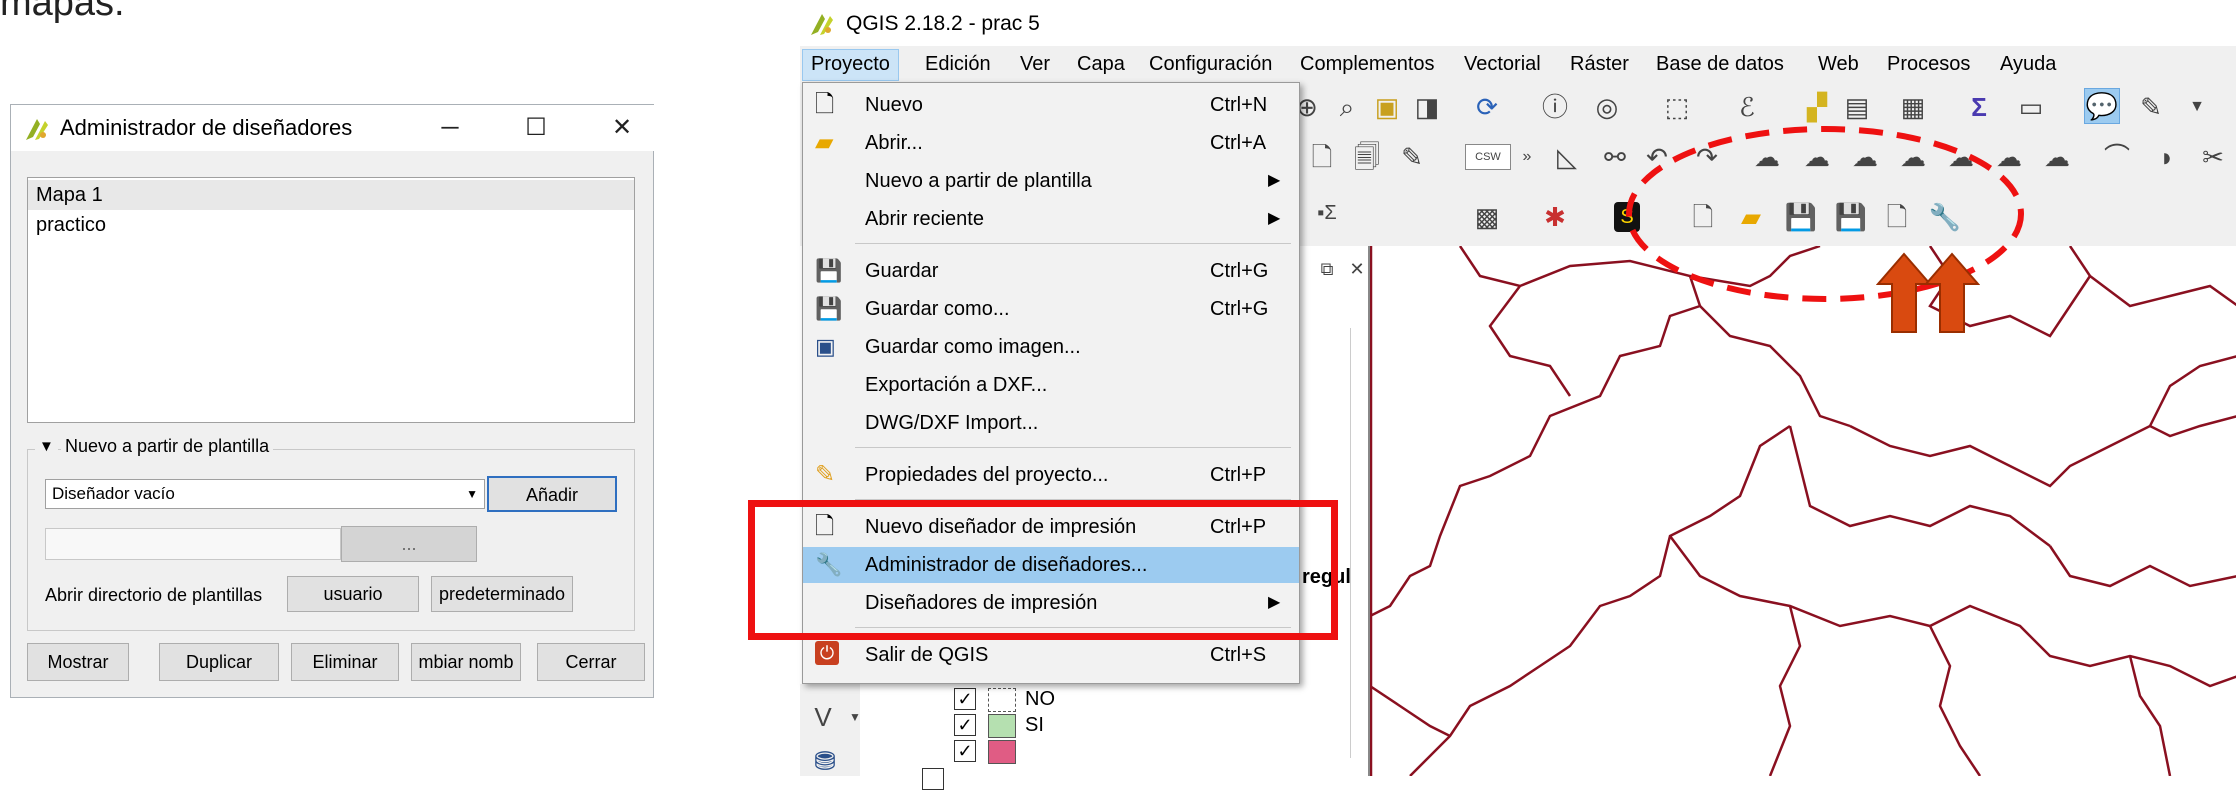 The width and height of the screenshot is (2236, 790). Describe the element at coordinates (591, 662) in the screenshot. I see `close-button: Cerrar` at that location.